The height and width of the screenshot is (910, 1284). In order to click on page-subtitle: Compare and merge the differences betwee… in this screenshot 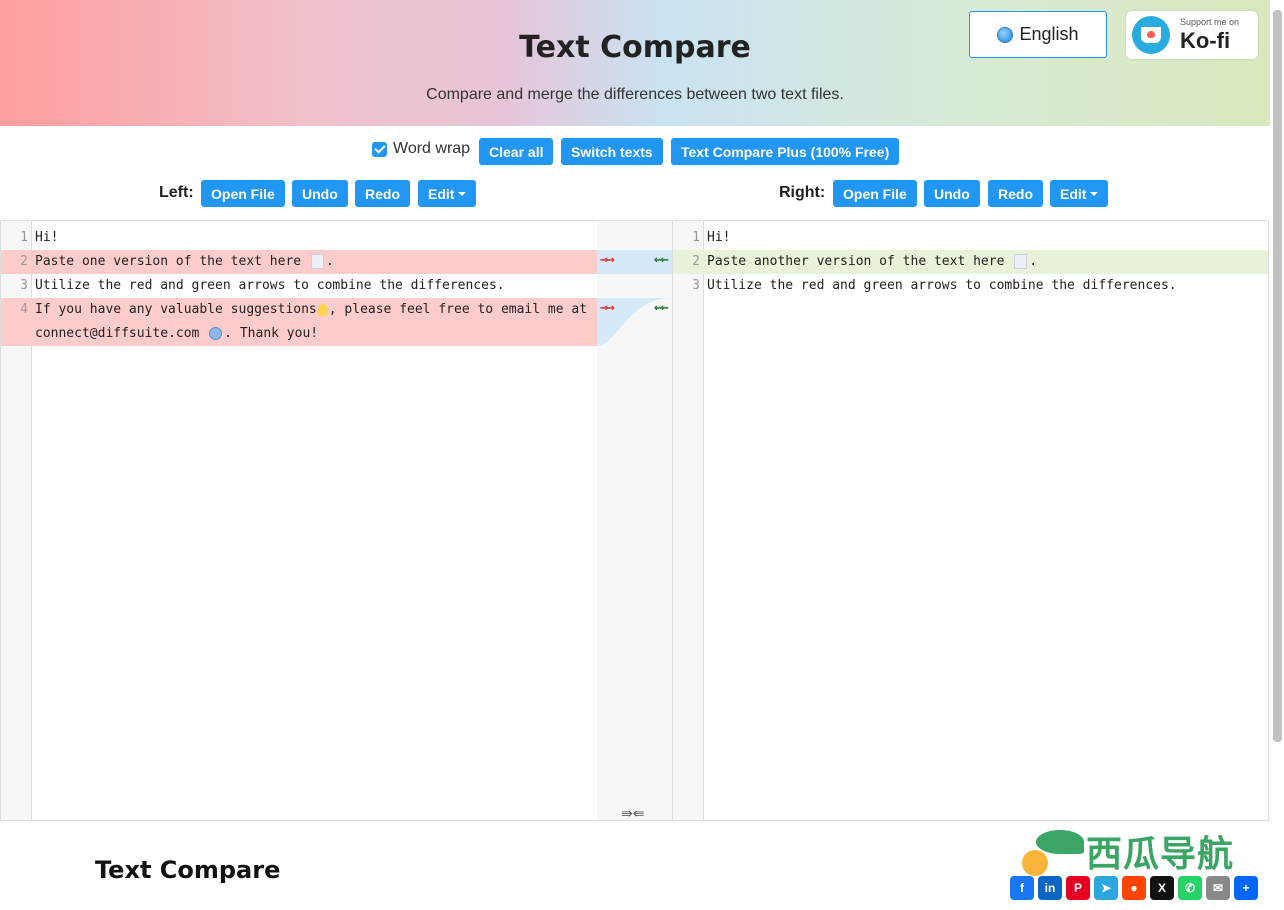, I will do `click(635, 94)`.